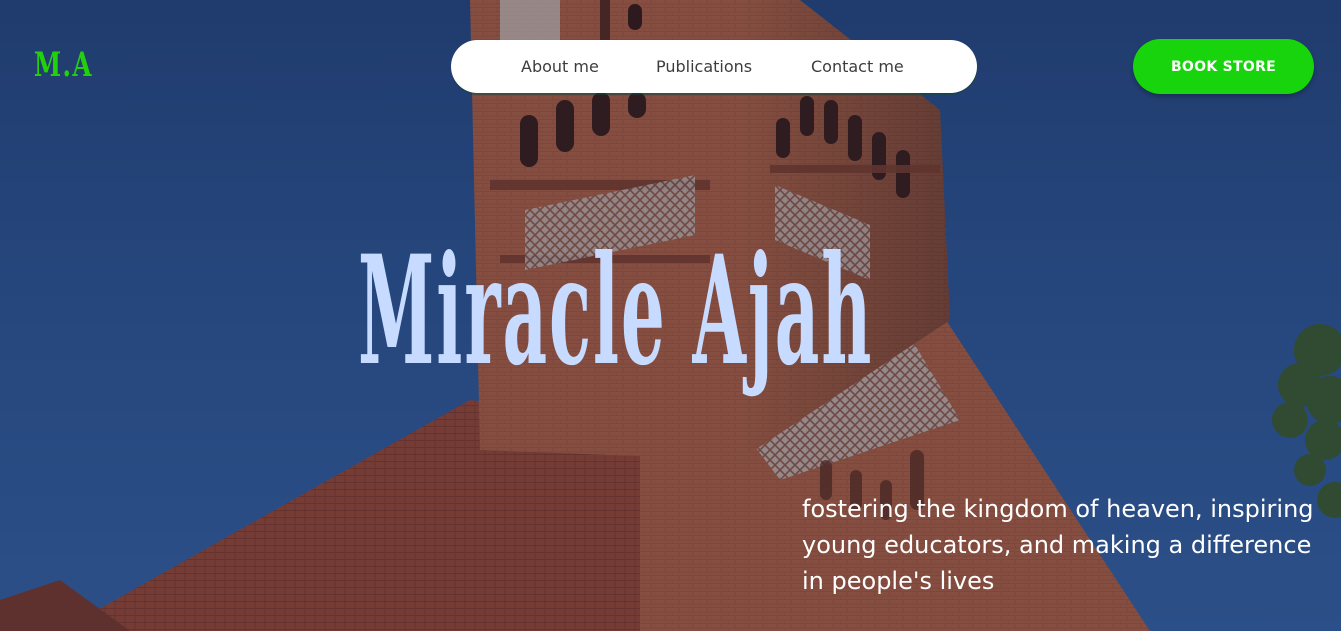  What do you see at coordinates (857, 67) in the screenshot?
I see `nav-link-contact-me: Contact me` at bounding box center [857, 67].